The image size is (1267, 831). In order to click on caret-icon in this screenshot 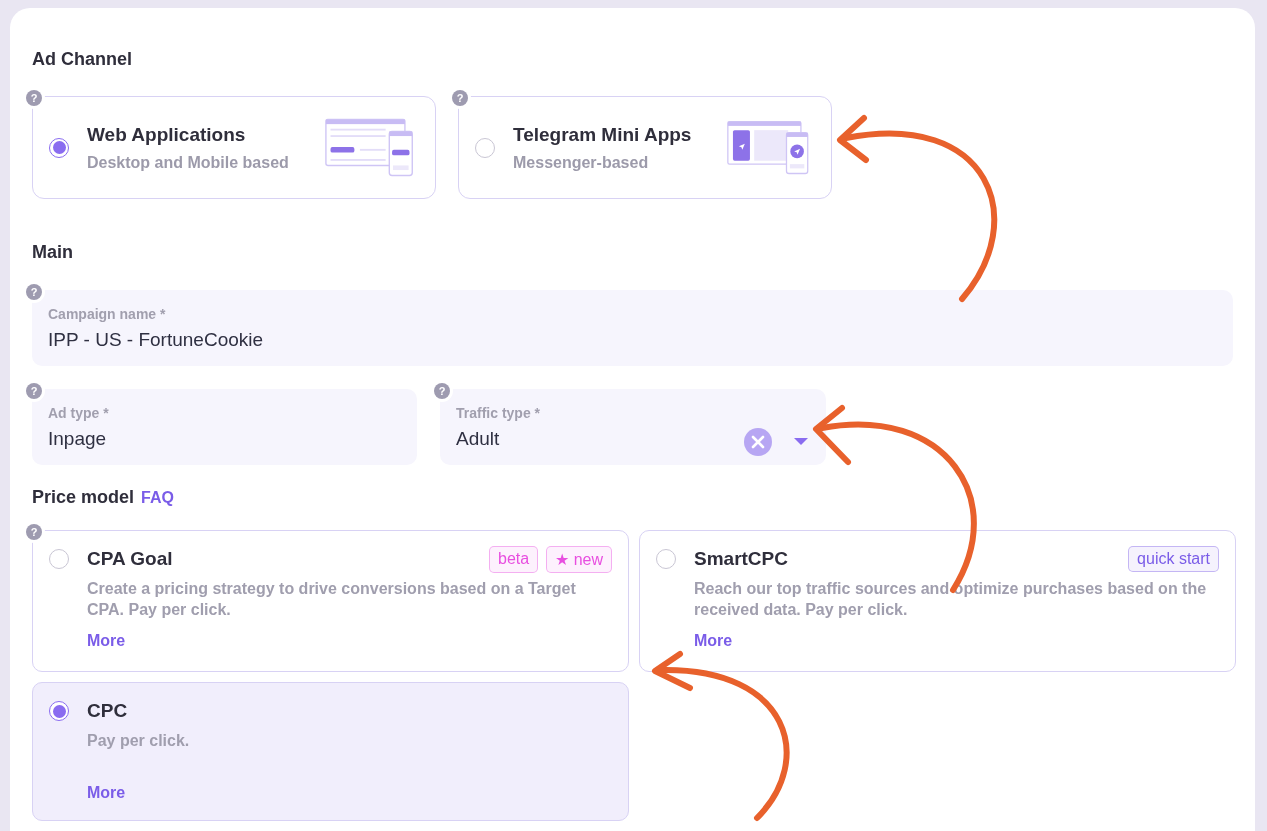, I will do `click(801, 442)`.